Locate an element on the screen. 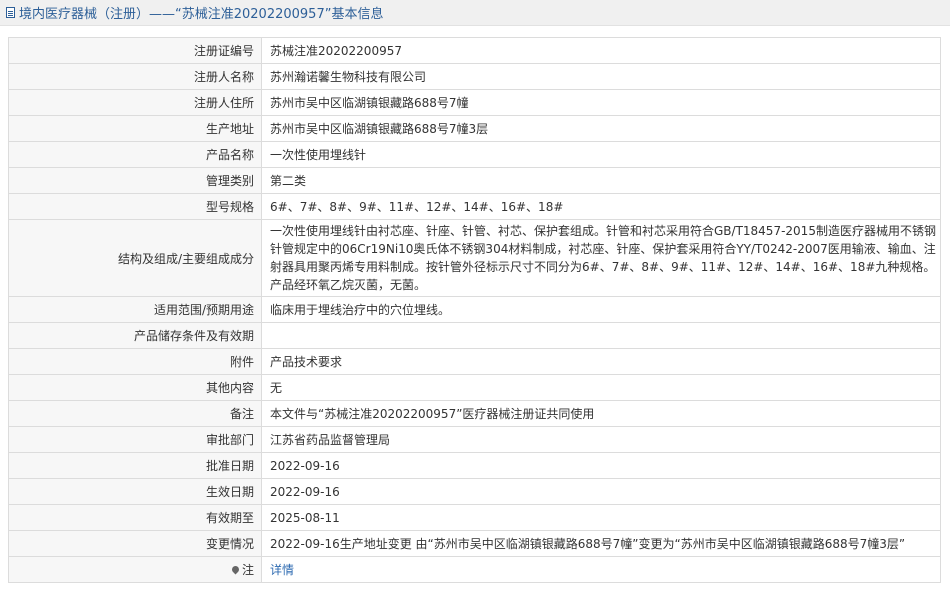 This screenshot has height=598, width=950. table-row: 适用范围/预期用途 临床用于埋线治疗中的穴位埋线。 is located at coordinates (474, 309).